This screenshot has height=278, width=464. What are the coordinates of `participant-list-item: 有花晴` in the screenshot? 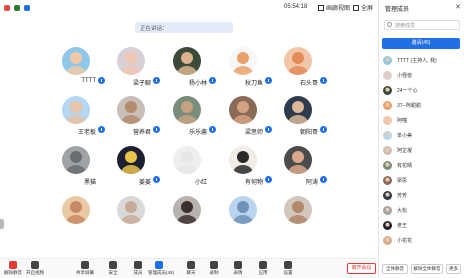 It's located at (421, 166).